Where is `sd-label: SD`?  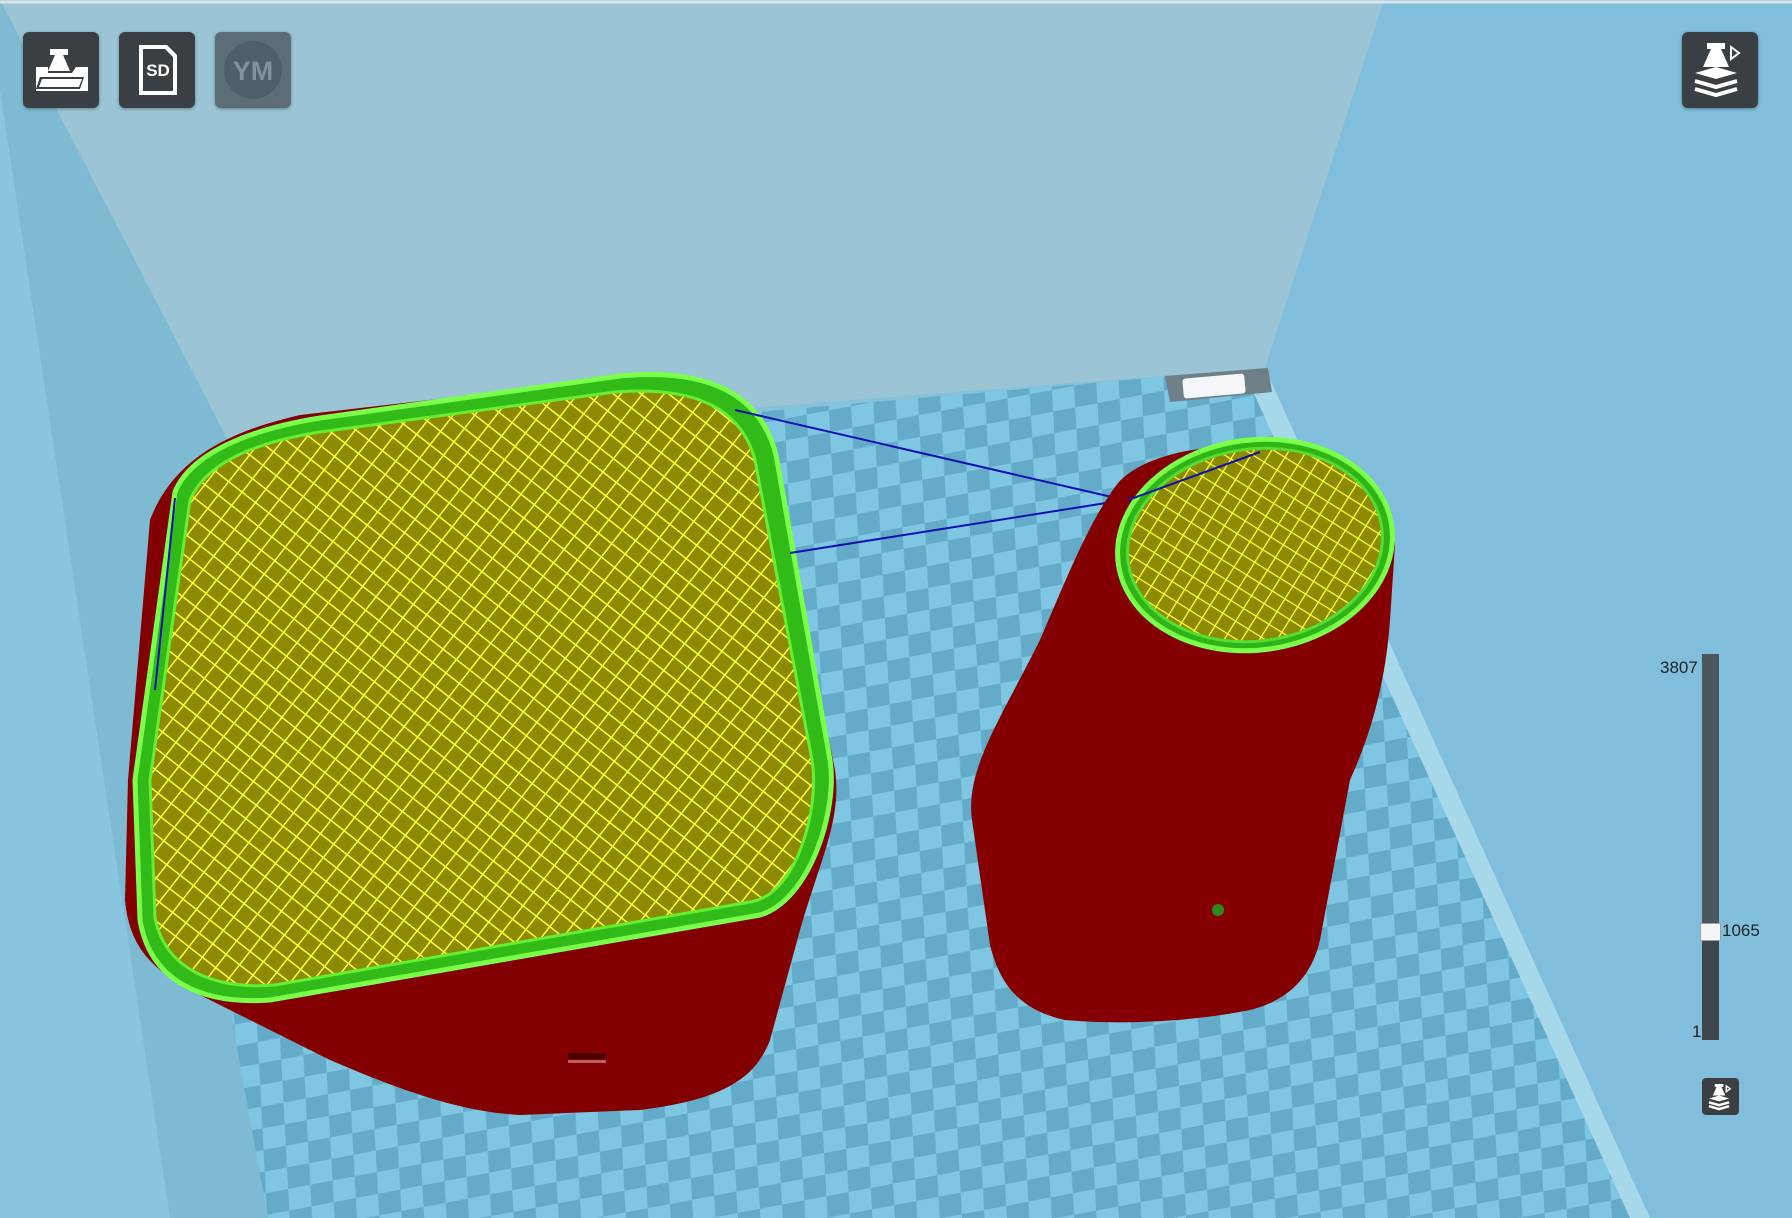 sd-label: SD is located at coordinates (158, 70).